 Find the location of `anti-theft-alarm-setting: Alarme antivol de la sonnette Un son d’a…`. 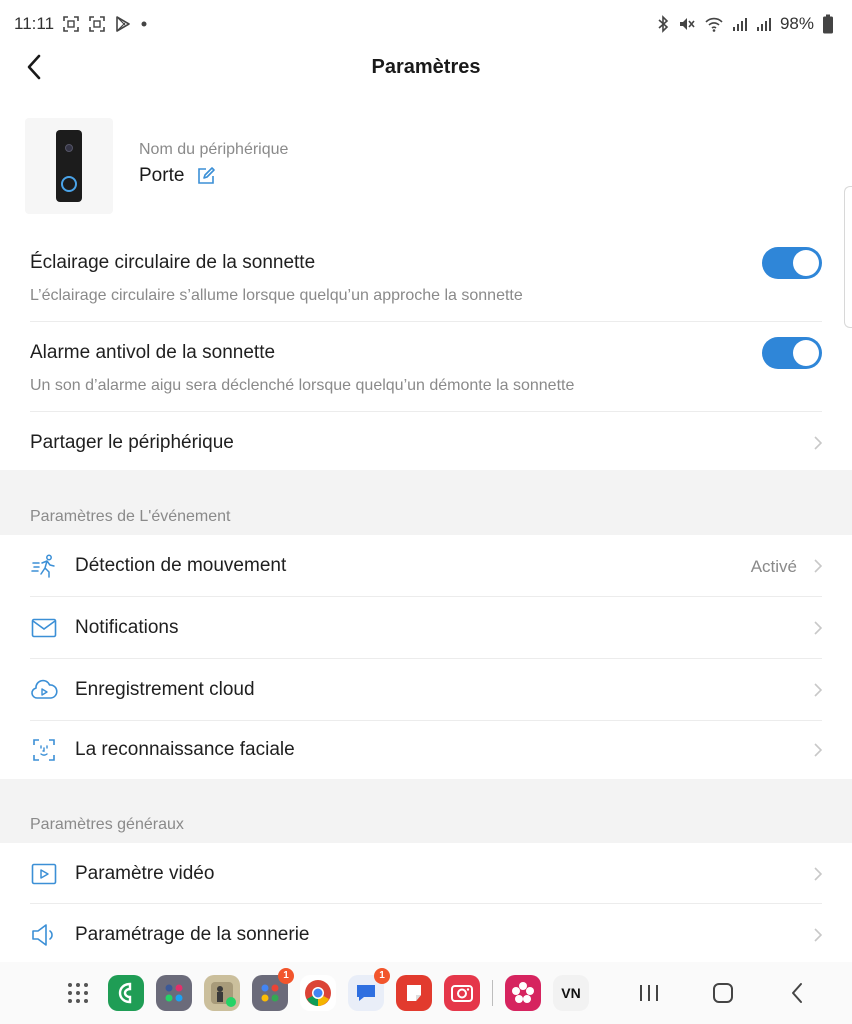

anti-theft-alarm-setting: Alarme antivol de la sonnette Un son d’a… is located at coordinates (426, 367).